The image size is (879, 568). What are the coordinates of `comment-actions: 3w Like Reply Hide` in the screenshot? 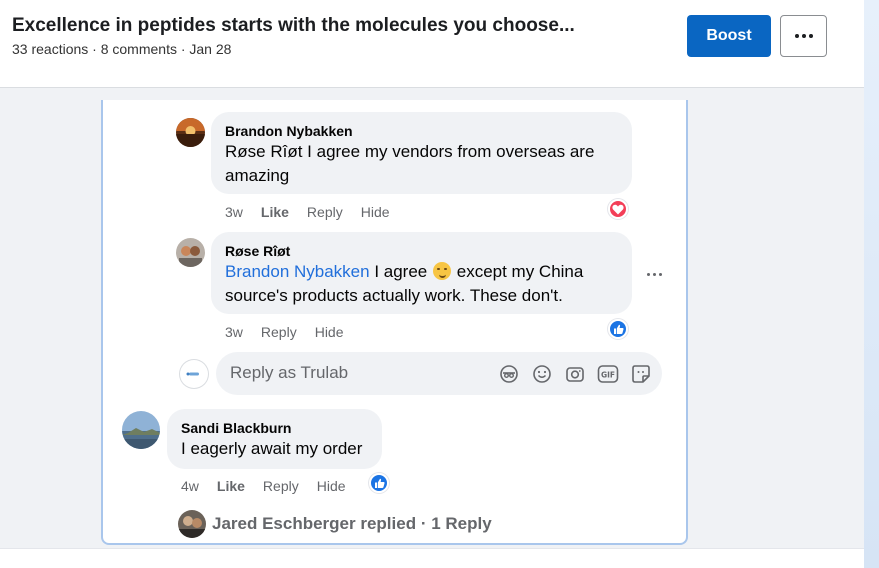 It's located at (307, 212).